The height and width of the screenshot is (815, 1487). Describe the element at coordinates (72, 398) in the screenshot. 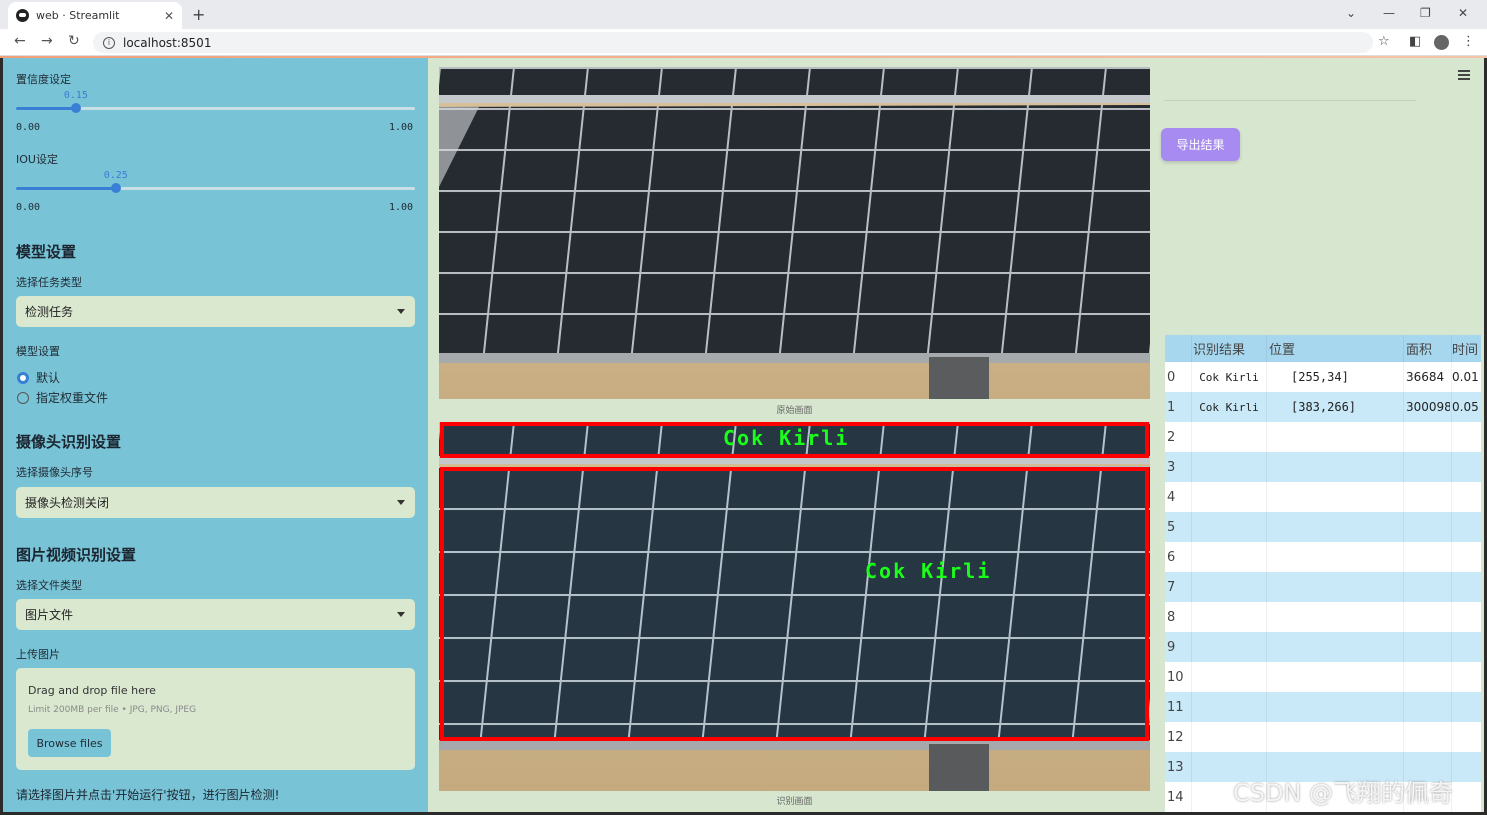

I see `radio-custom-label: 指定权重文件` at that location.